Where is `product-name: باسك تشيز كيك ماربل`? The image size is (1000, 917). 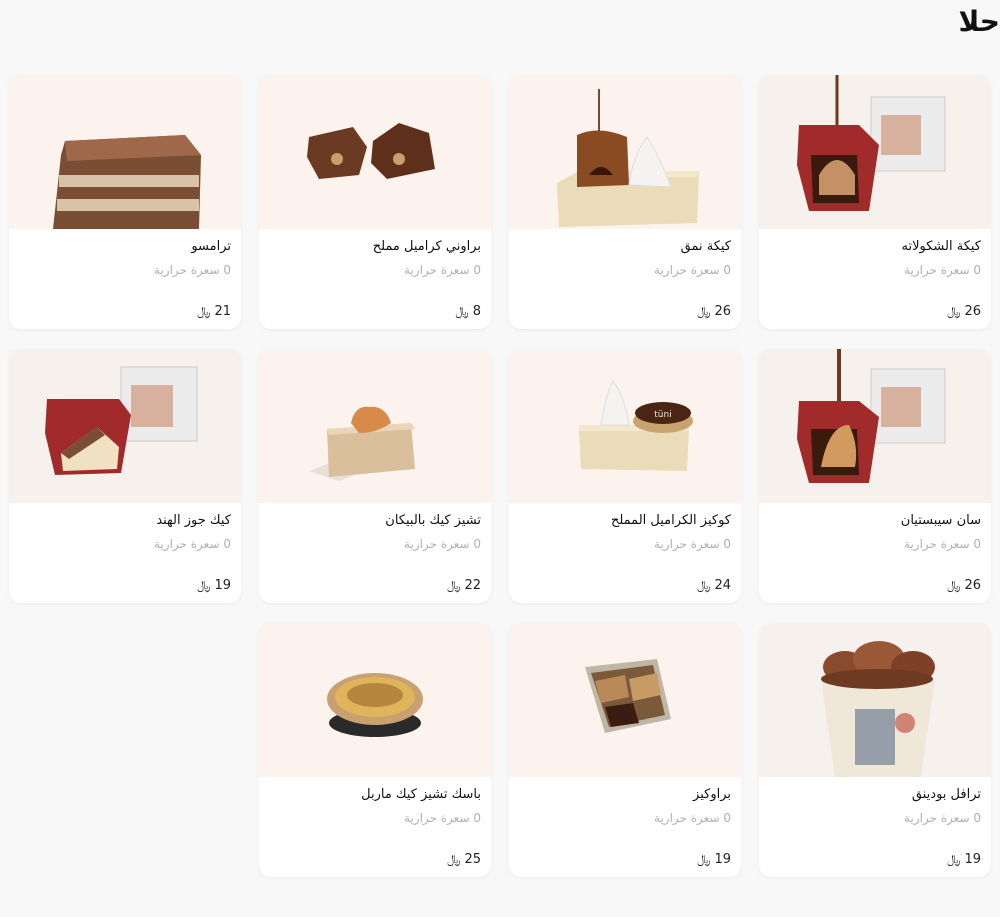
product-name: باسك تشيز كيك ماربل is located at coordinates (421, 794).